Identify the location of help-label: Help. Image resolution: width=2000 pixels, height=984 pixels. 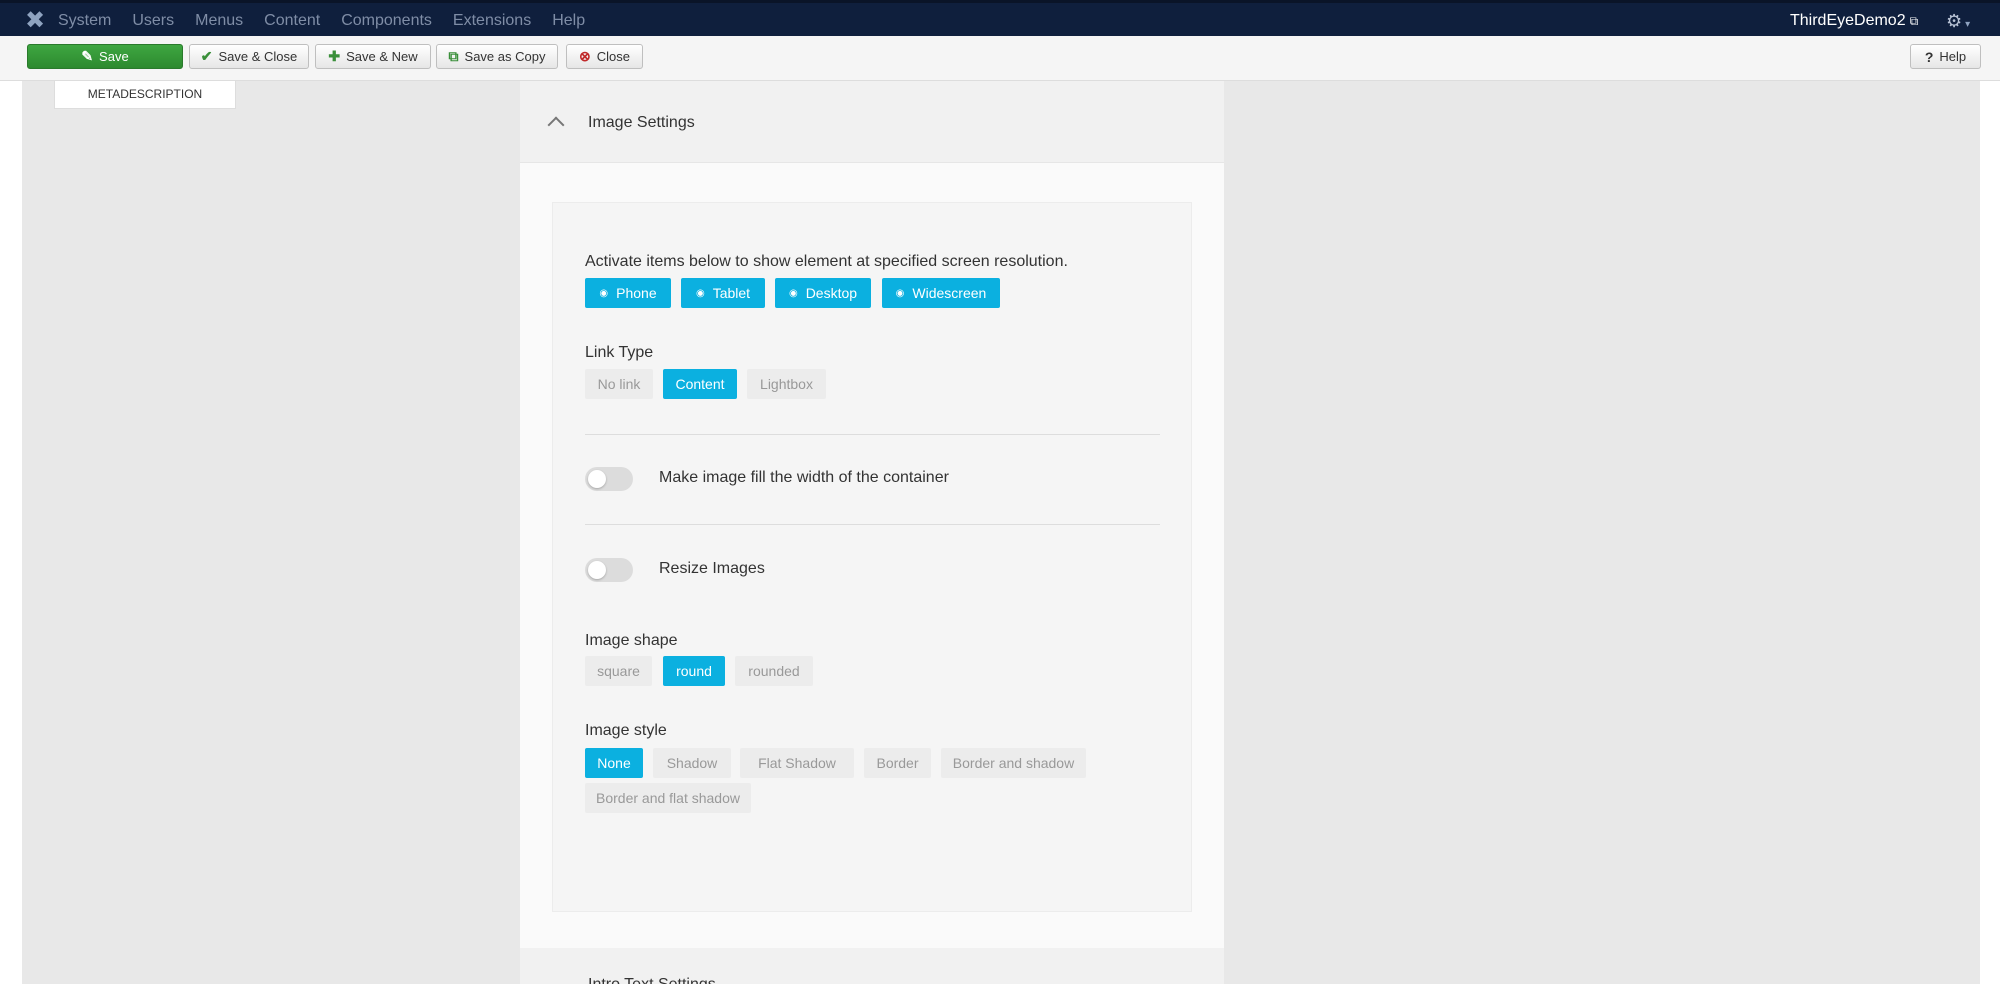
(1953, 56).